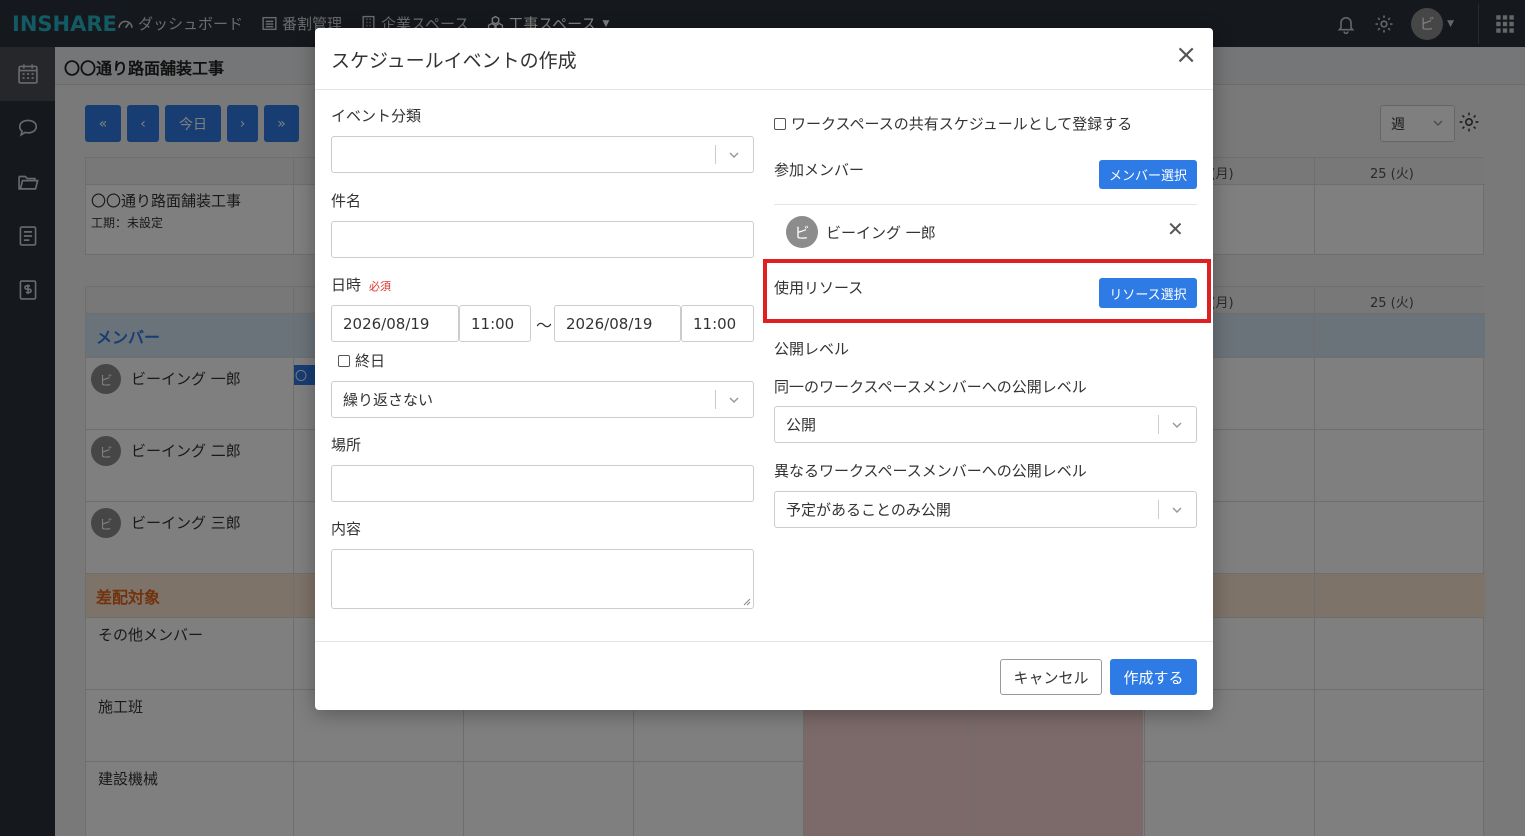 The image size is (1525, 836). I want to click on same-workspace-select: 公開, so click(985, 424).